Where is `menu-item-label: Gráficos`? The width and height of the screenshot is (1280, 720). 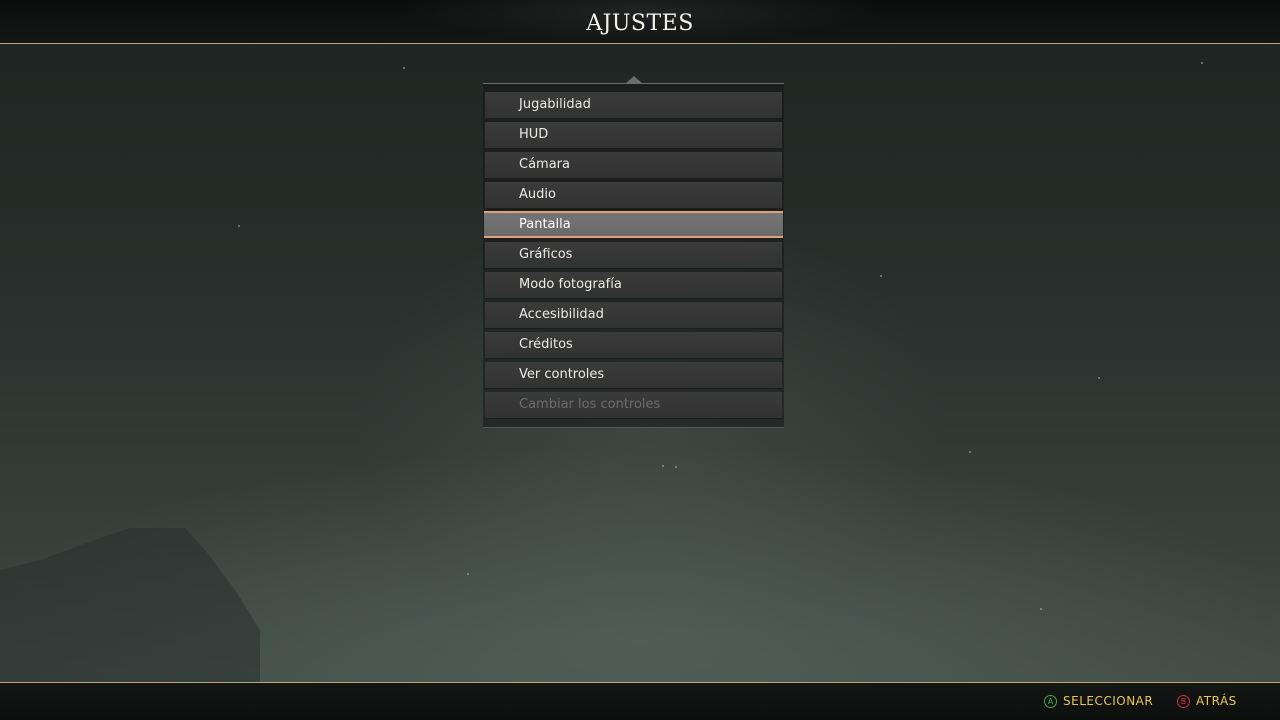
menu-item-label: Gráficos is located at coordinates (546, 254).